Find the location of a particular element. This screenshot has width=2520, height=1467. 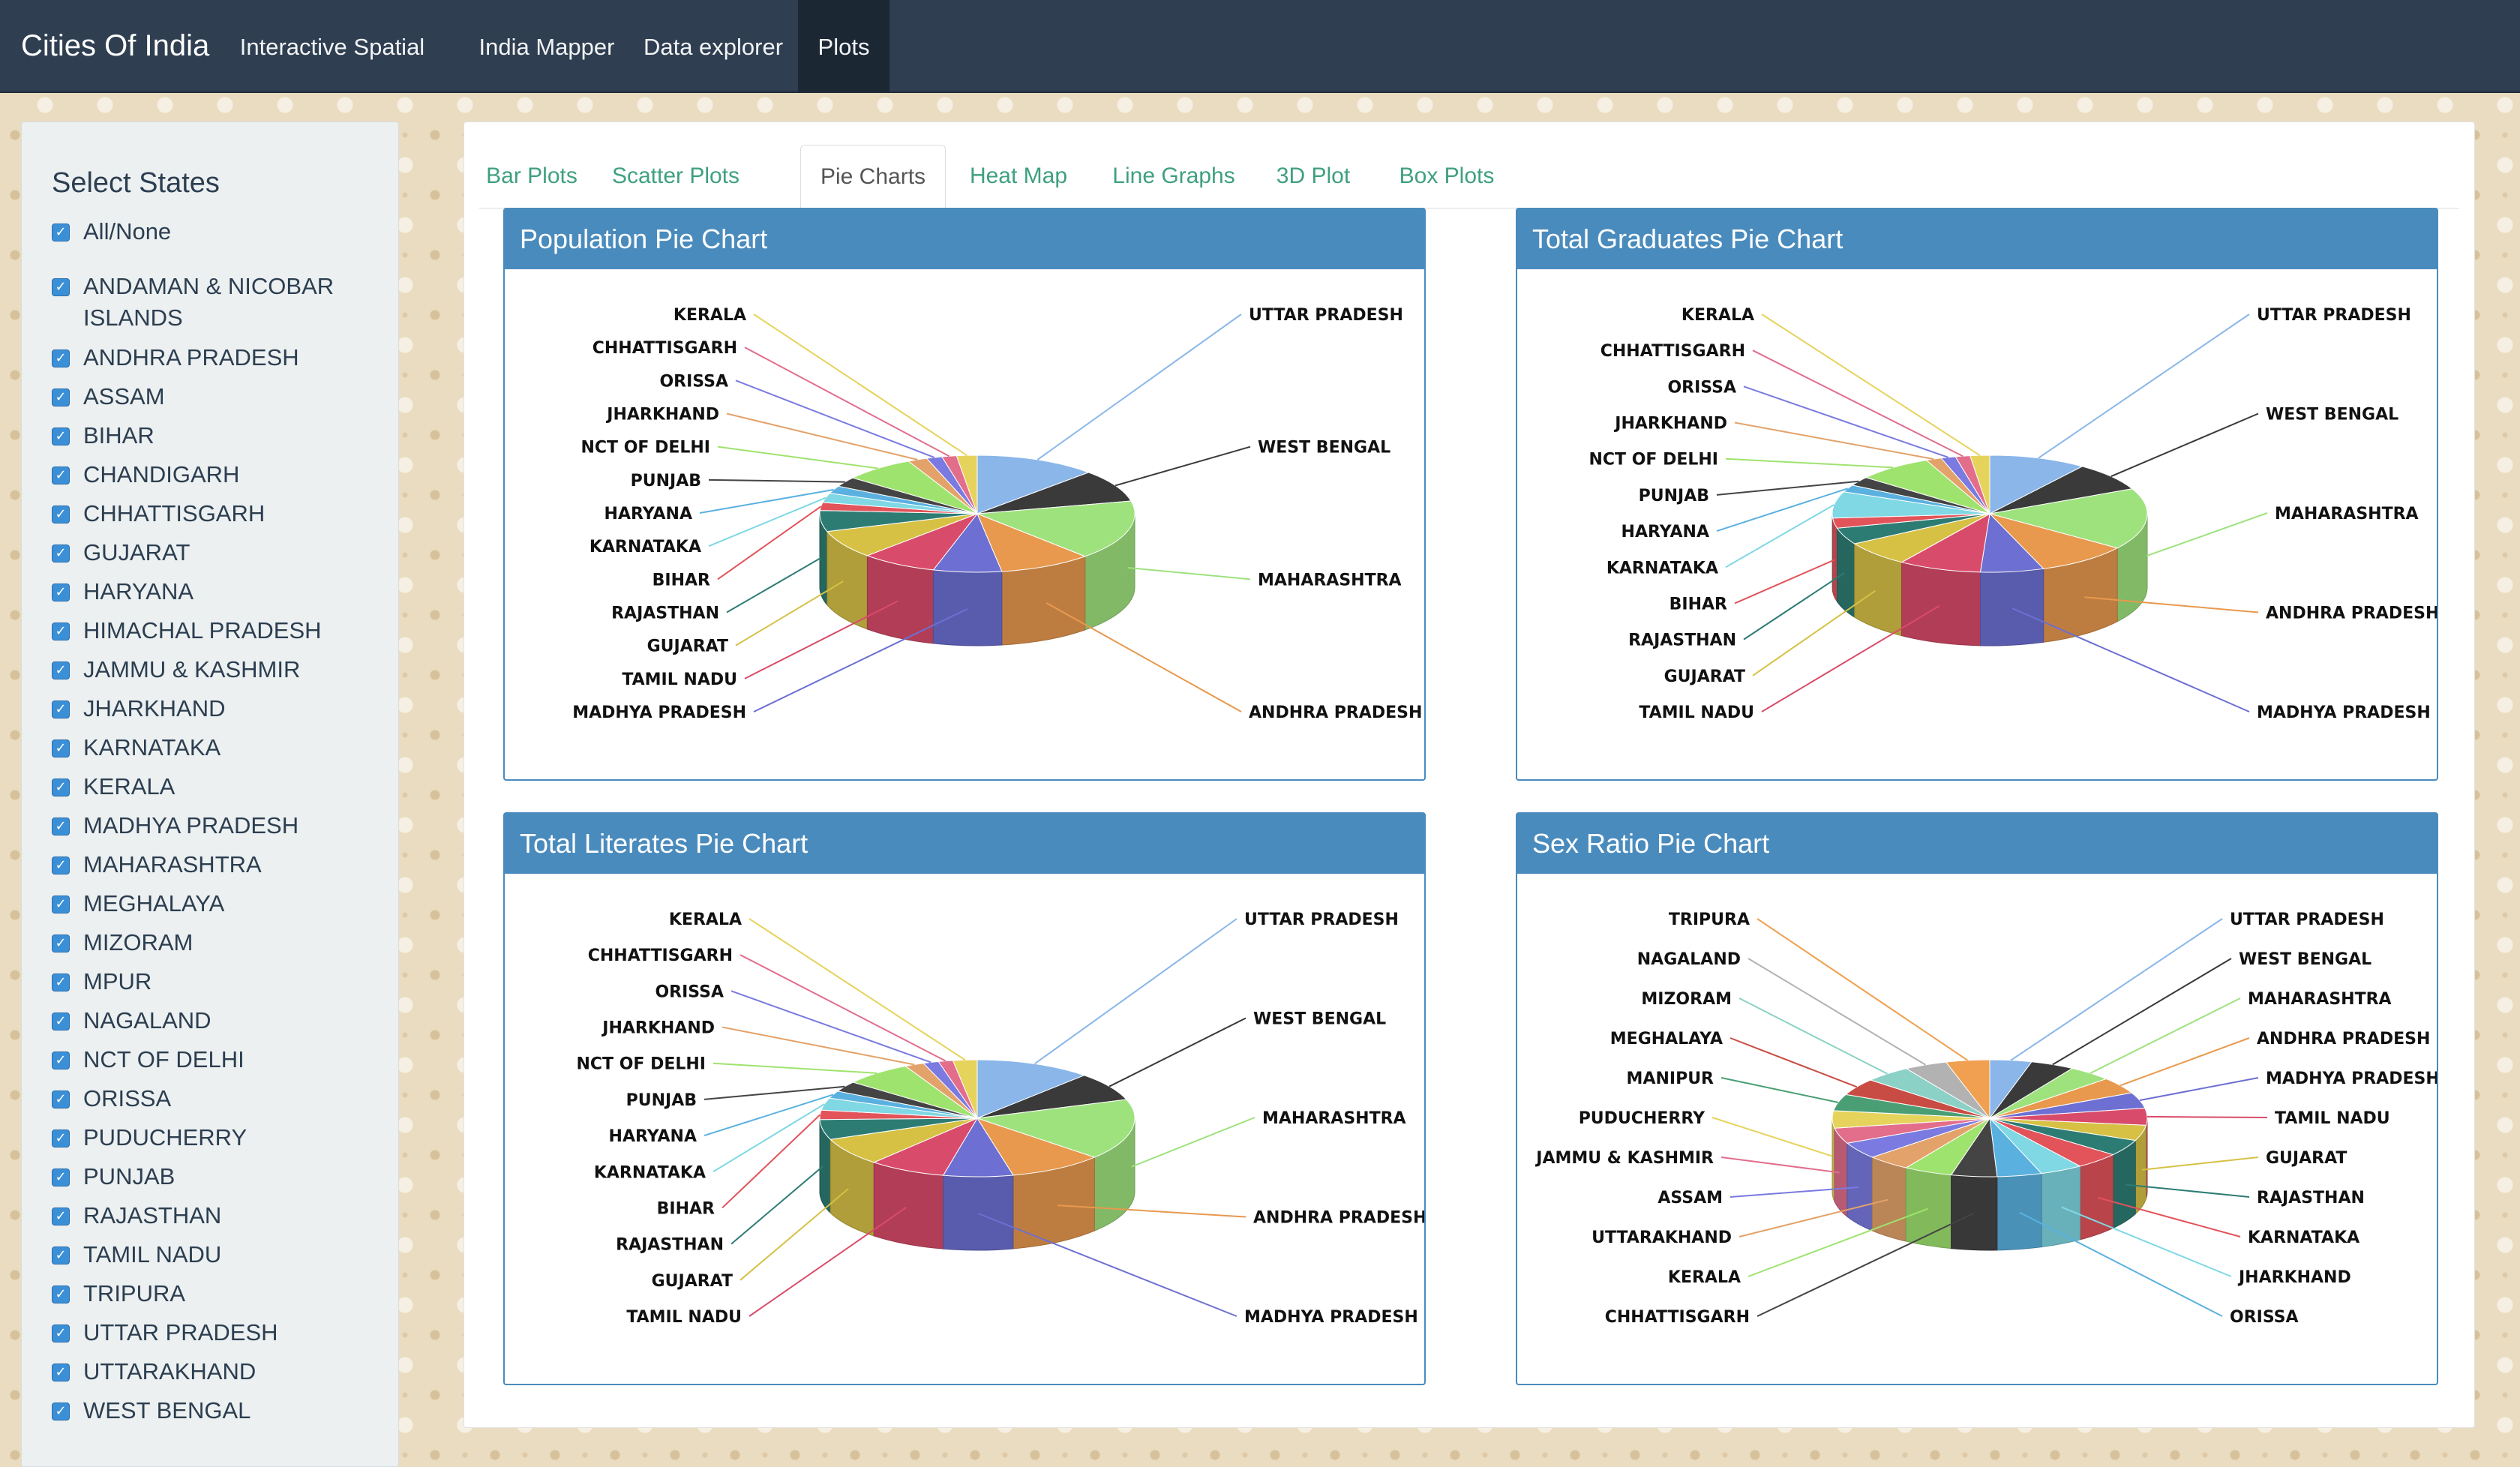

slice-label: PUNJAB is located at coordinates (666, 481).